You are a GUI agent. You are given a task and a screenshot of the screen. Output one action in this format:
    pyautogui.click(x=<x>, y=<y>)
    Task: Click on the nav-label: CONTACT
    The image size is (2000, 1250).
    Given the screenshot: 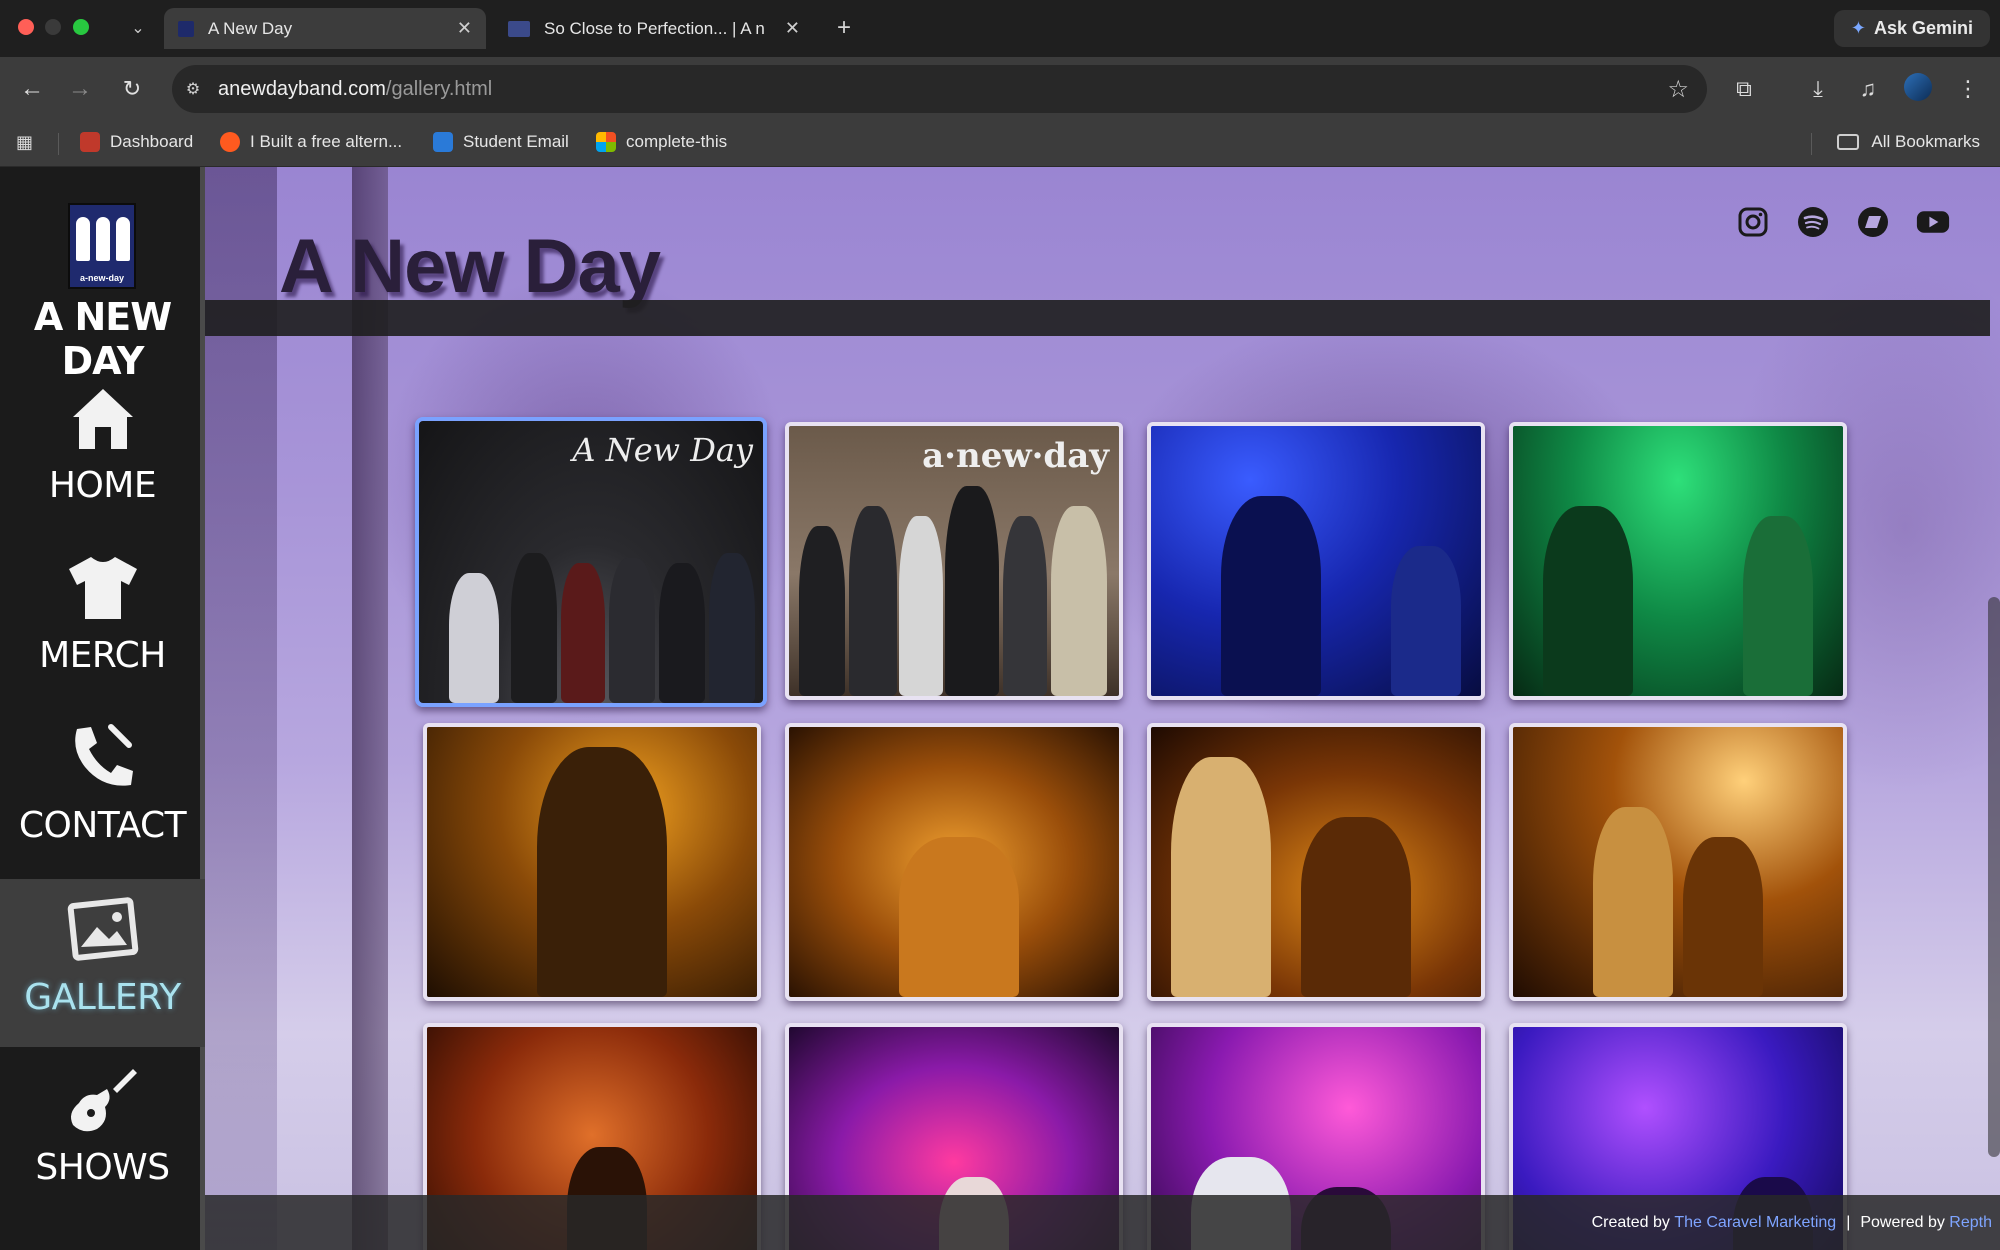 What is the action you would take?
    pyautogui.click(x=102, y=825)
    